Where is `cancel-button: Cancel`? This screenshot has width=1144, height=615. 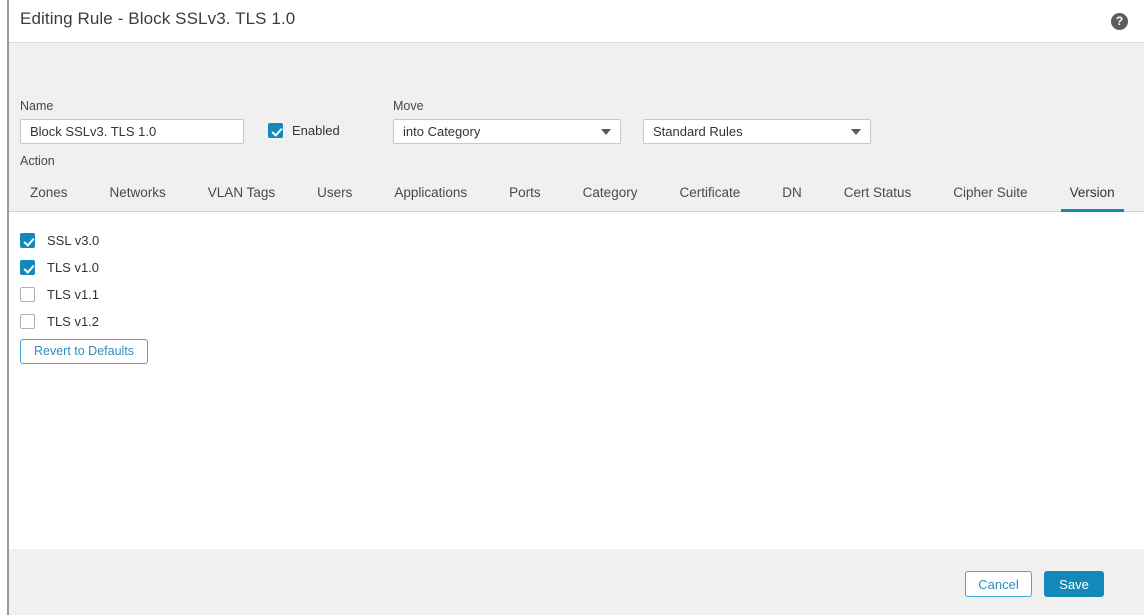 cancel-button: Cancel is located at coordinates (998, 584).